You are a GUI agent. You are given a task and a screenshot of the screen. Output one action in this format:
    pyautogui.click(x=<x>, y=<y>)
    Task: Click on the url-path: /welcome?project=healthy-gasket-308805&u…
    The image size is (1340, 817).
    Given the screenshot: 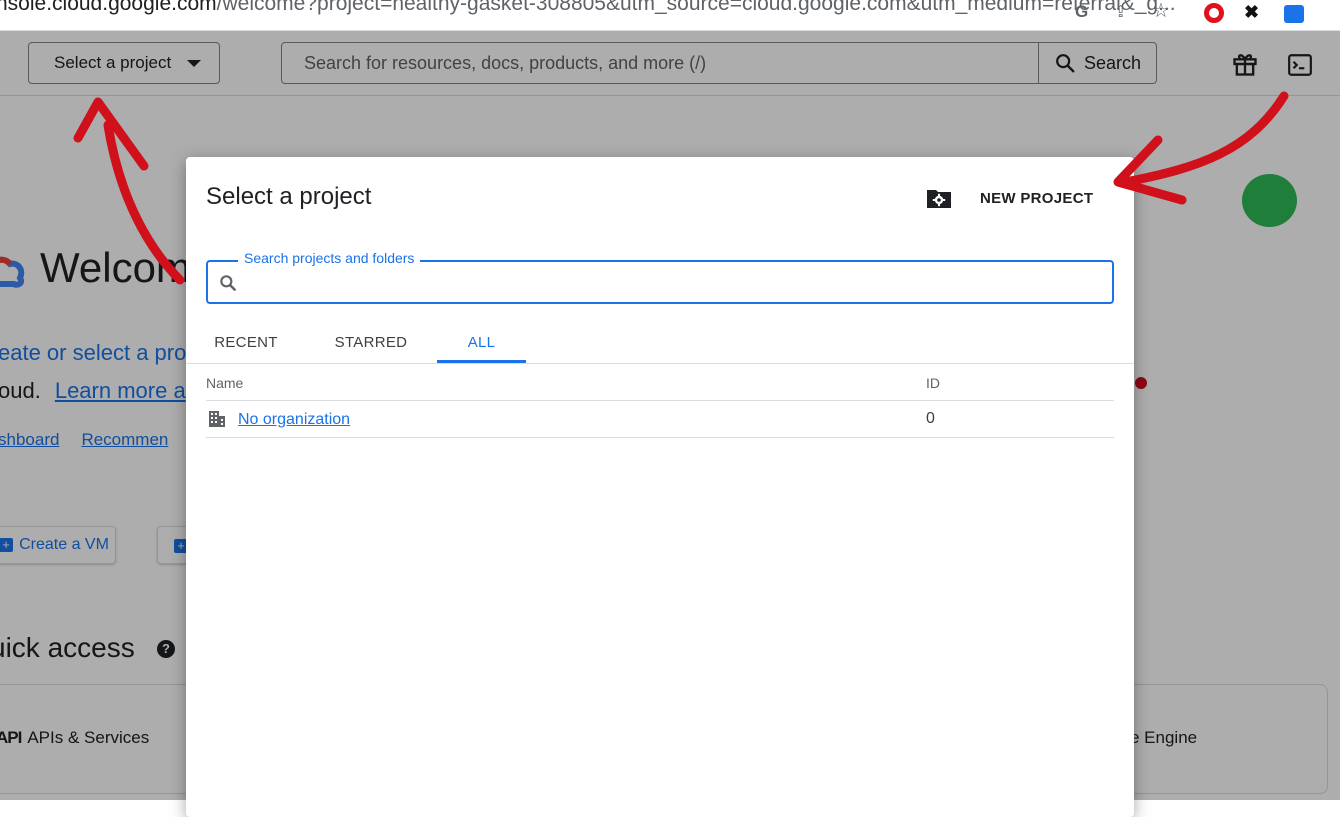 What is the action you would take?
    pyautogui.click(x=696, y=7)
    